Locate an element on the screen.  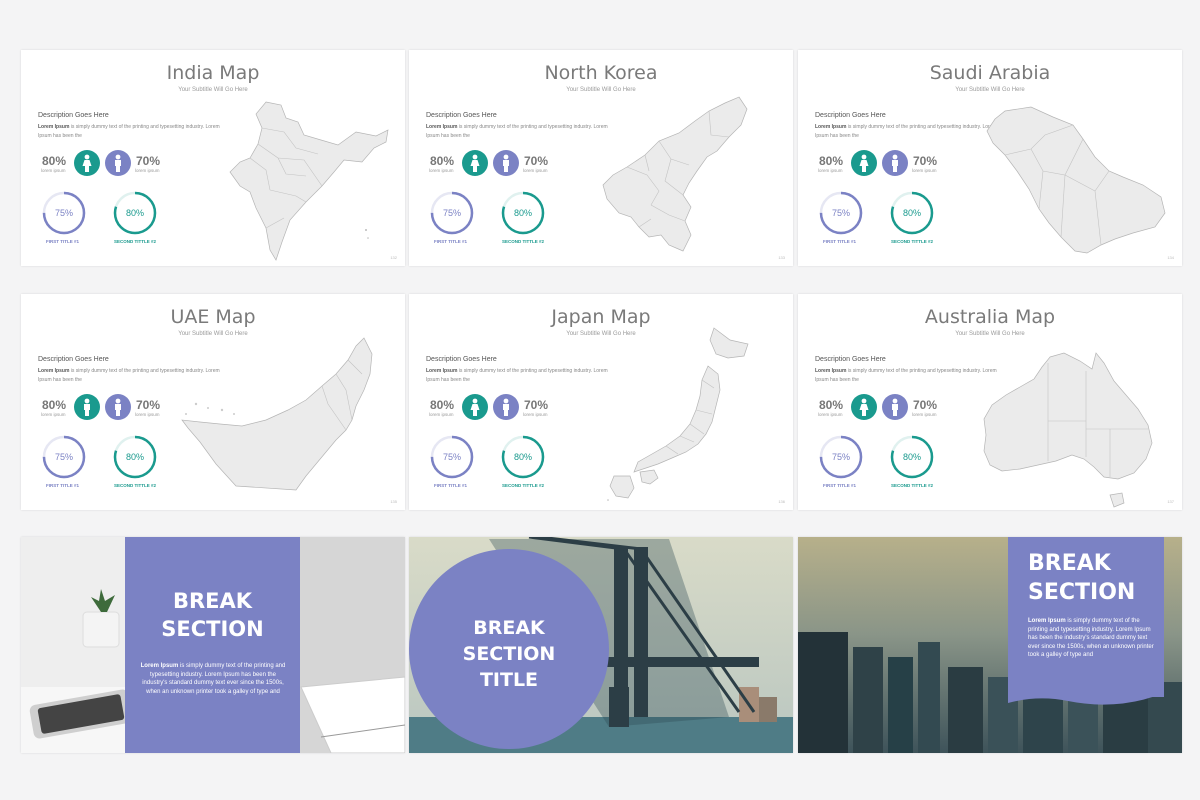
uae-map is located at coordinates (277, 414).